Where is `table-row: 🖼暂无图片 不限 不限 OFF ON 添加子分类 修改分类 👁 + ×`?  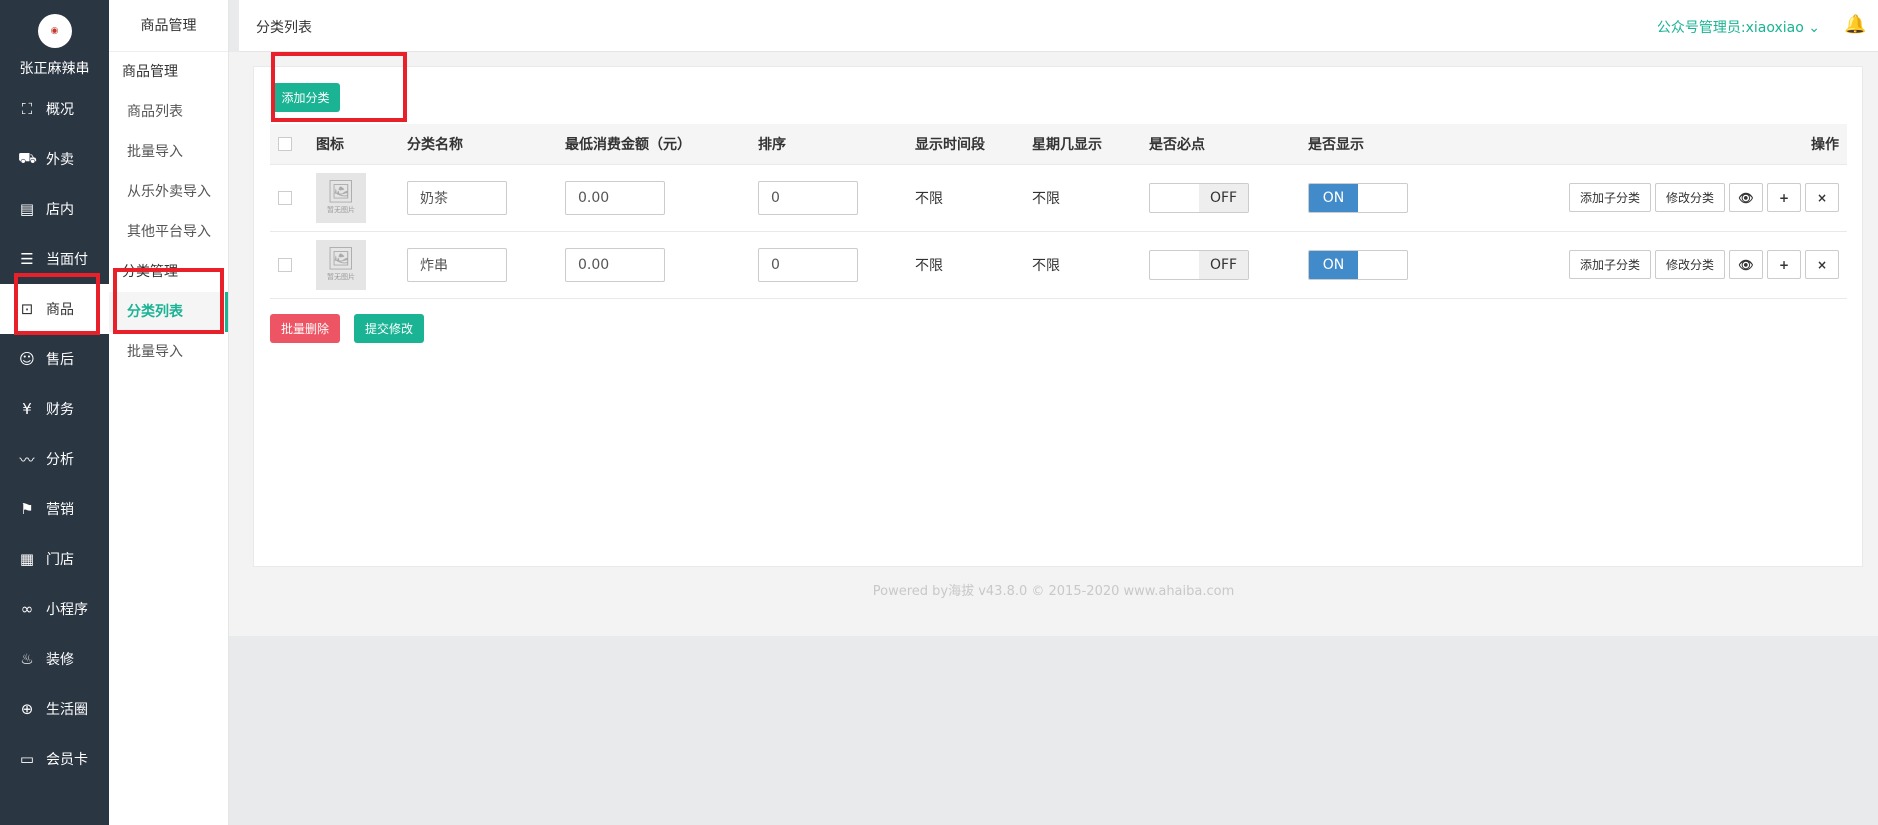 table-row: 🖼暂无图片 不限 不限 OFF ON 添加子分类 修改分类 👁 + × is located at coordinates (1058, 198).